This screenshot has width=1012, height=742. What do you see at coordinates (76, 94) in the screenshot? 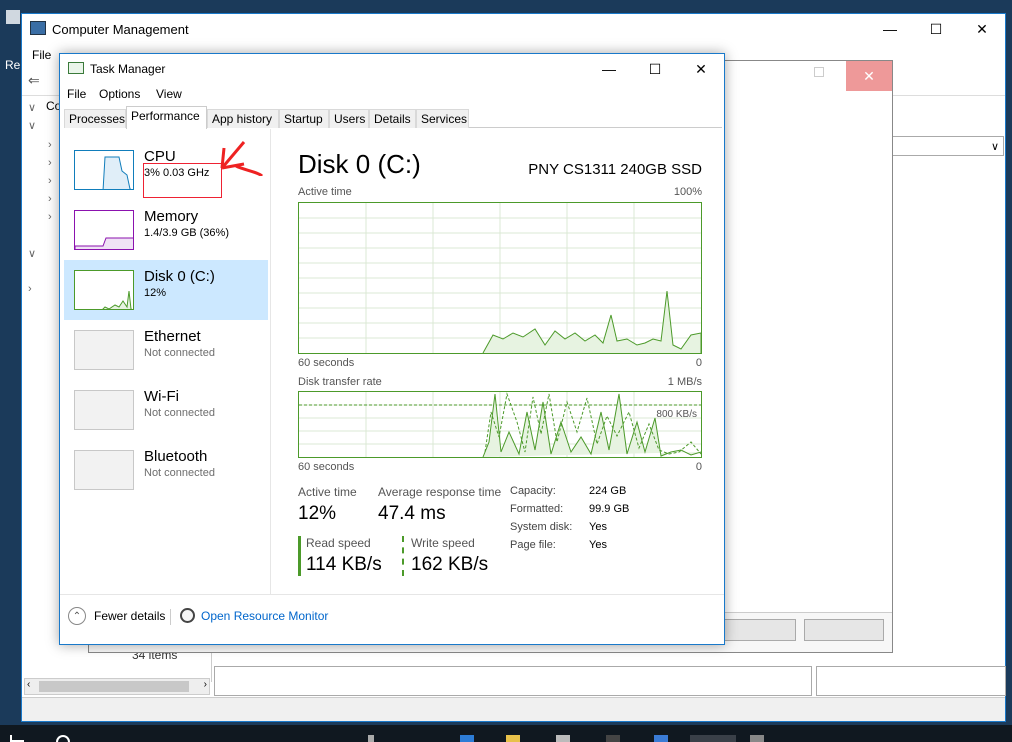
I see `tm-menu-file: File` at bounding box center [76, 94].